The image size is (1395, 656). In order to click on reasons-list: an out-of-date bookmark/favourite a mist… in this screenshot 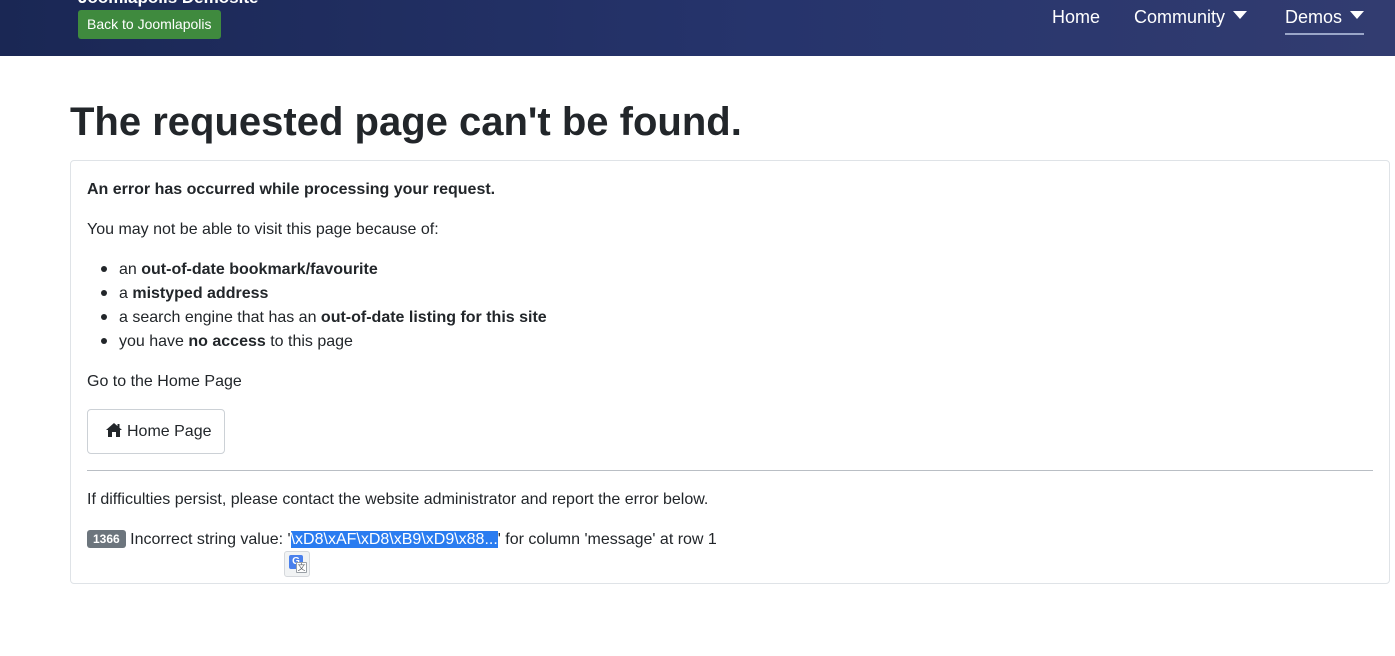, I will do `click(317, 308)`.